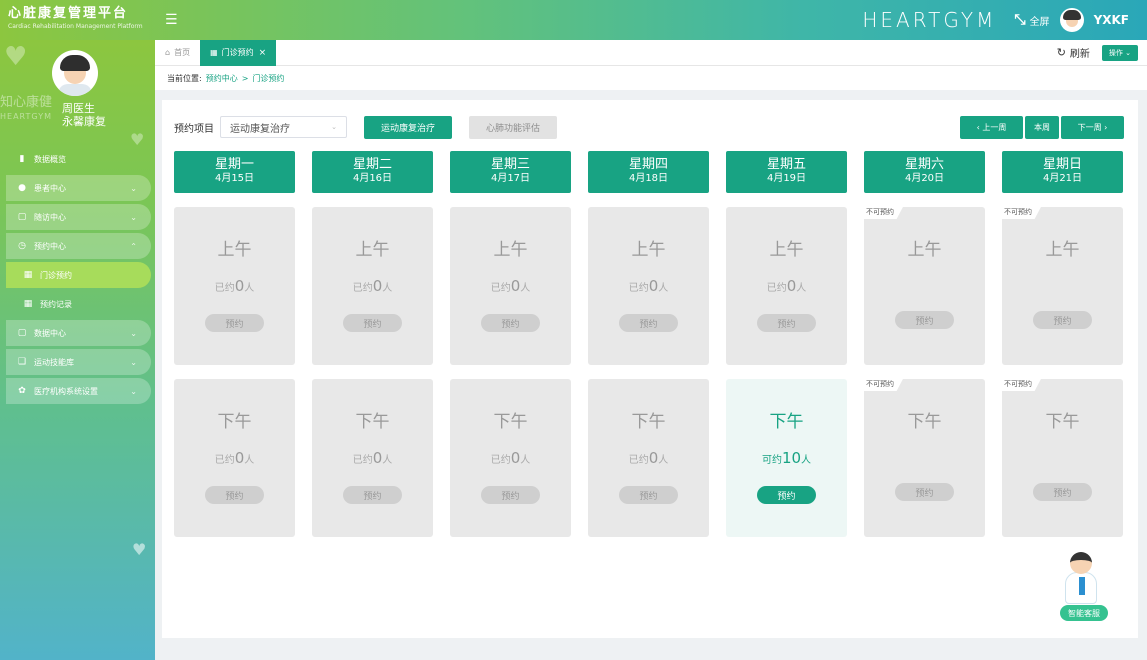 Image resolution: width=1147 pixels, height=660 pixels. I want to click on sidebar-item-label: 患者中心, so click(50, 188).